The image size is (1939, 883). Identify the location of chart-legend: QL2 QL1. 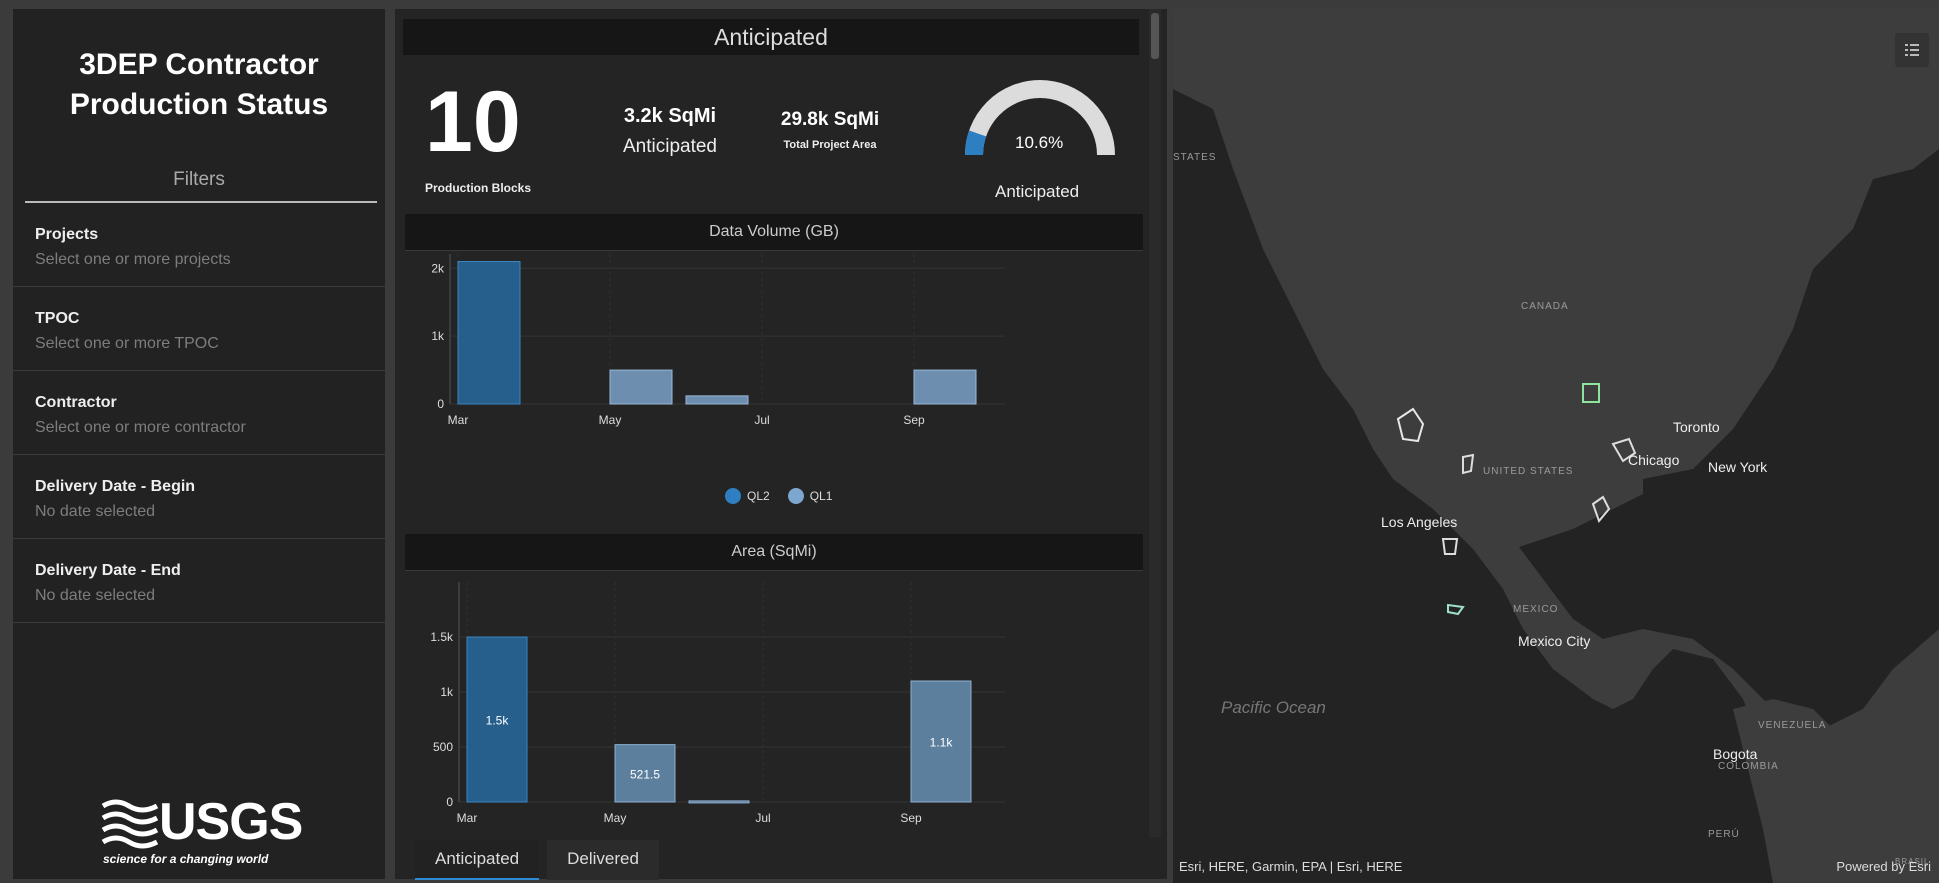
(778, 496).